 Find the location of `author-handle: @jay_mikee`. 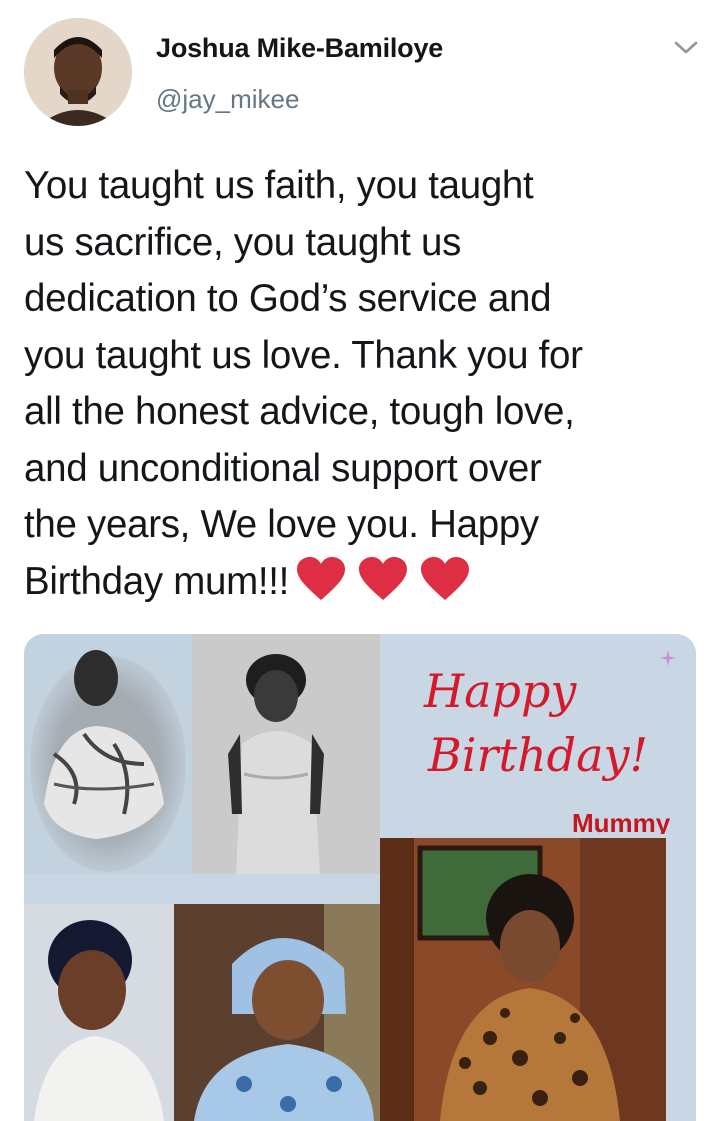

author-handle: @jay_mikee is located at coordinates (227, 99).